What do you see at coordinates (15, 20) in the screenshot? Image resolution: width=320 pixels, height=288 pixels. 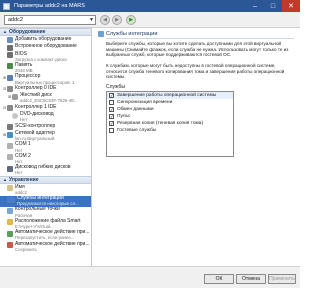 I see `vm-select-value: addc2` at bounding box center [15, 20].